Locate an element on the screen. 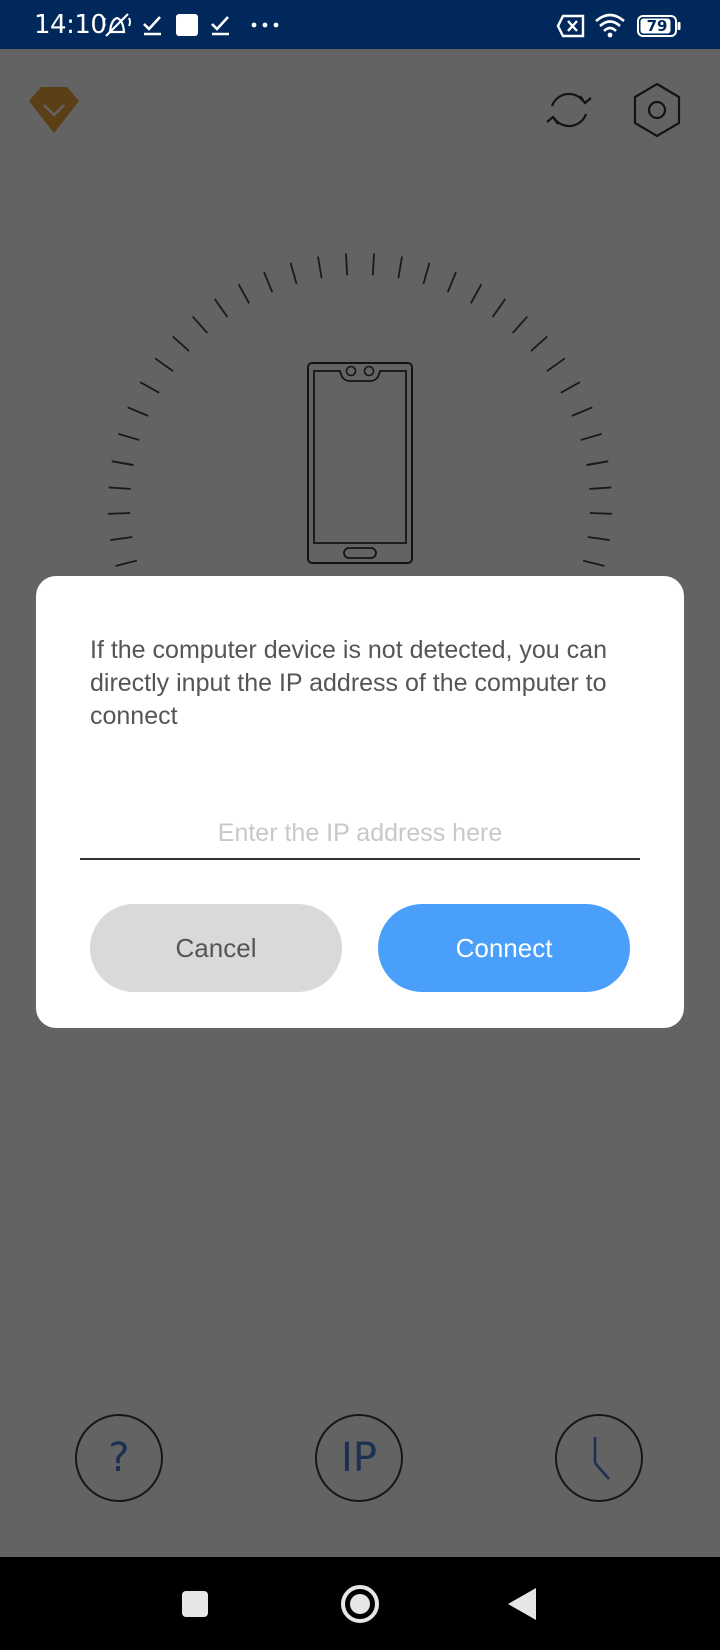 The width and height of the screenshot is (720, 1650). home-circle-icon is located at coordinates (360, 1603).